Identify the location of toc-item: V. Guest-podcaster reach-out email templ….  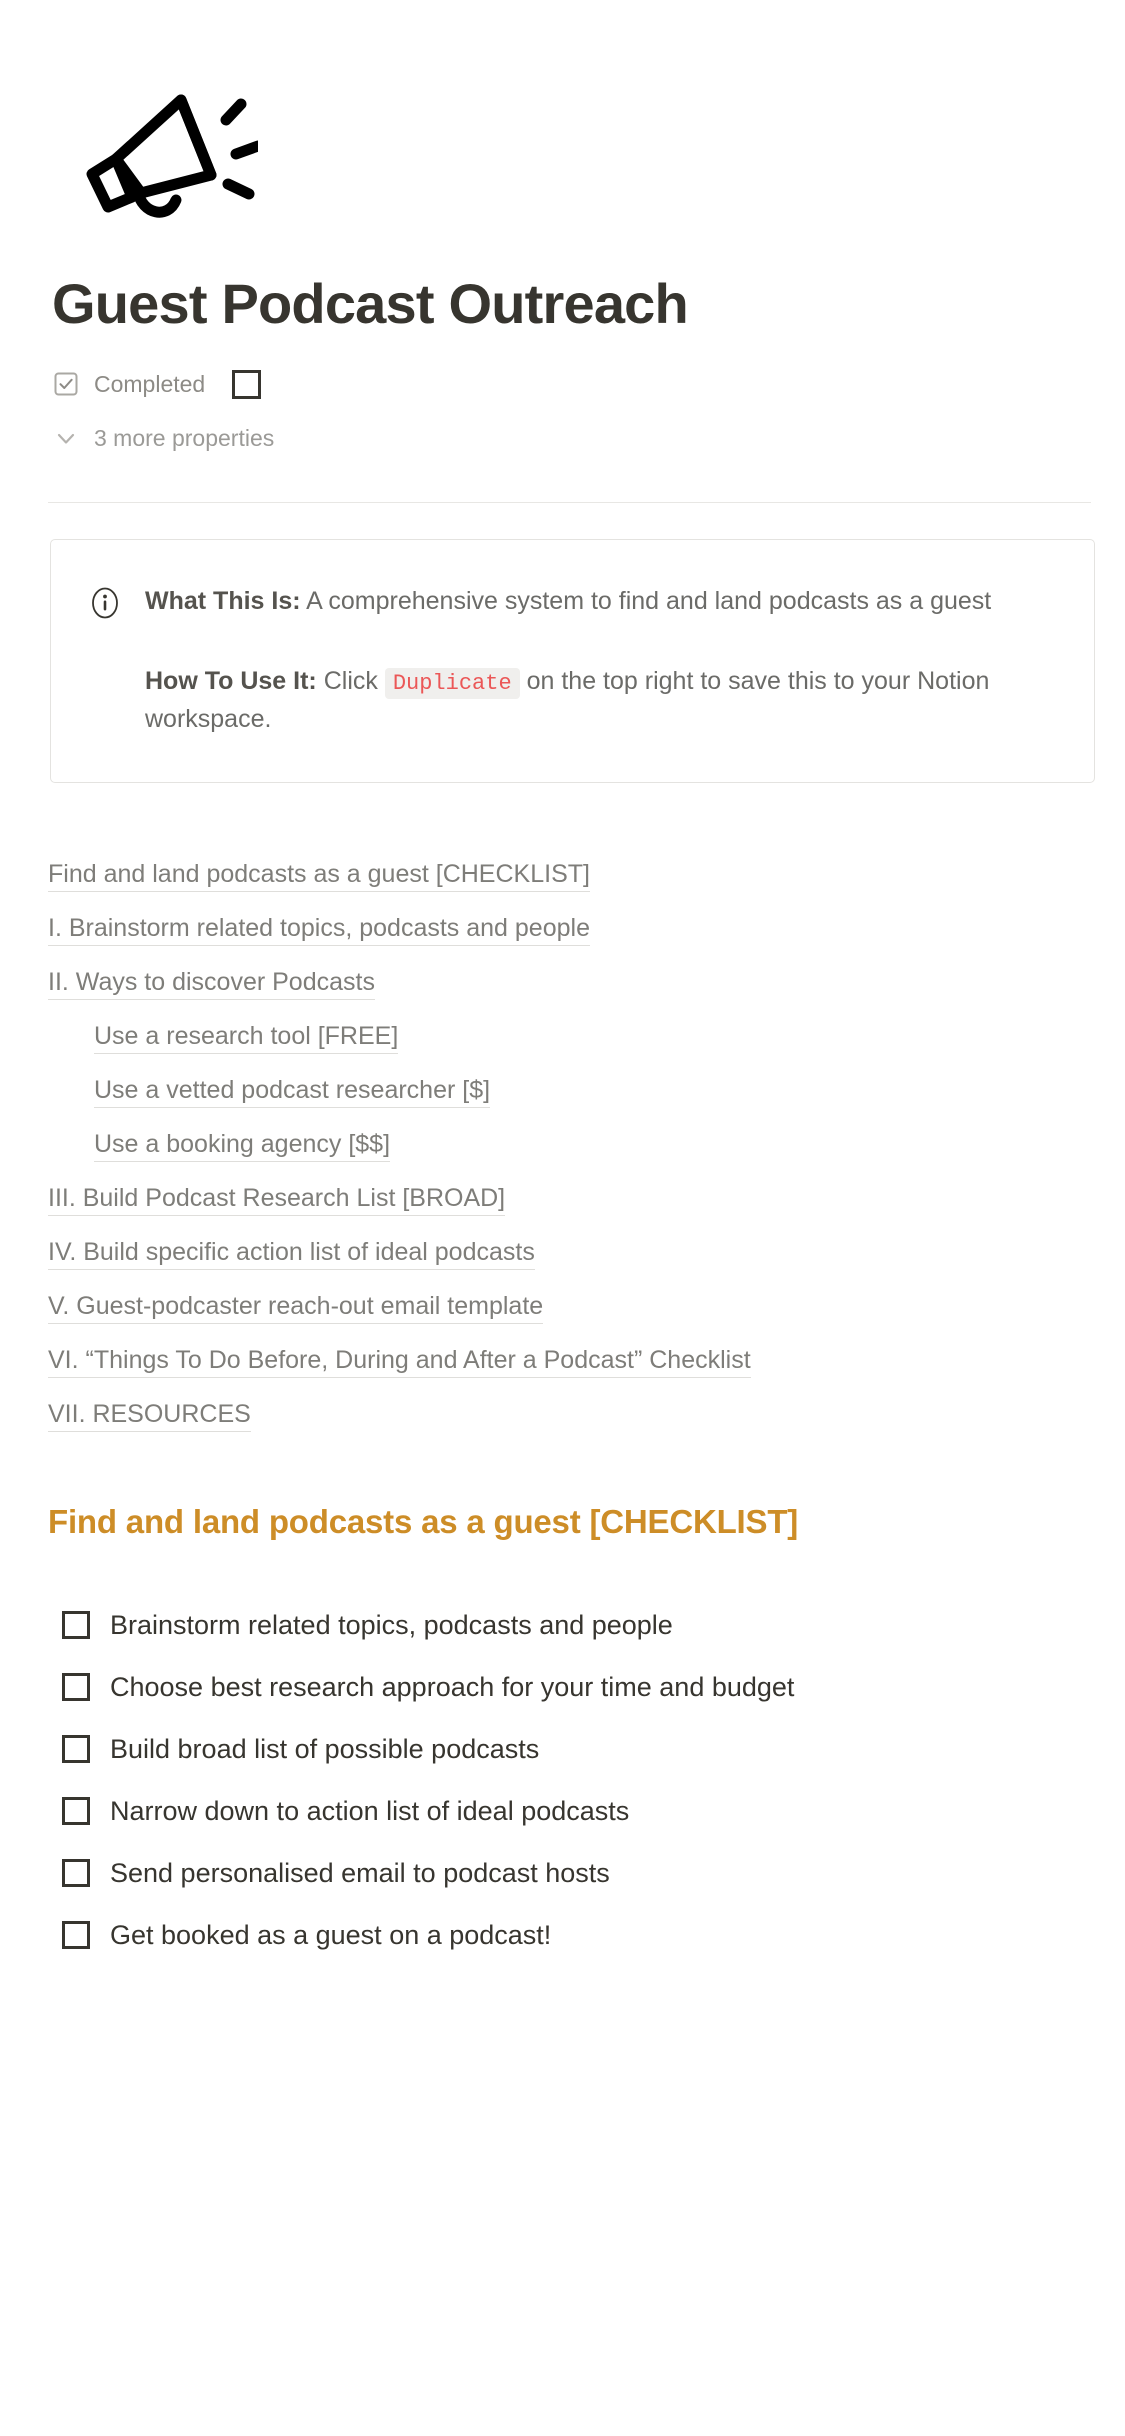
(586, 1308).